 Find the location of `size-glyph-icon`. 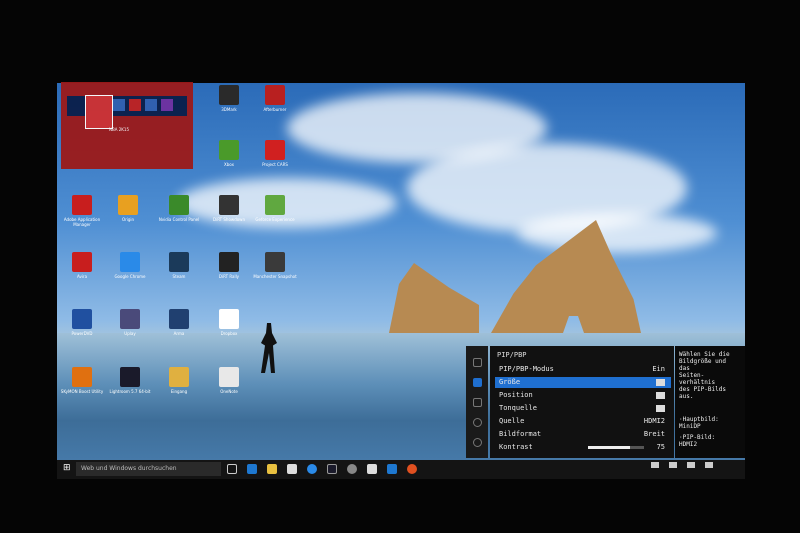

size-glyph-icon is located at coordinates (660, 382).